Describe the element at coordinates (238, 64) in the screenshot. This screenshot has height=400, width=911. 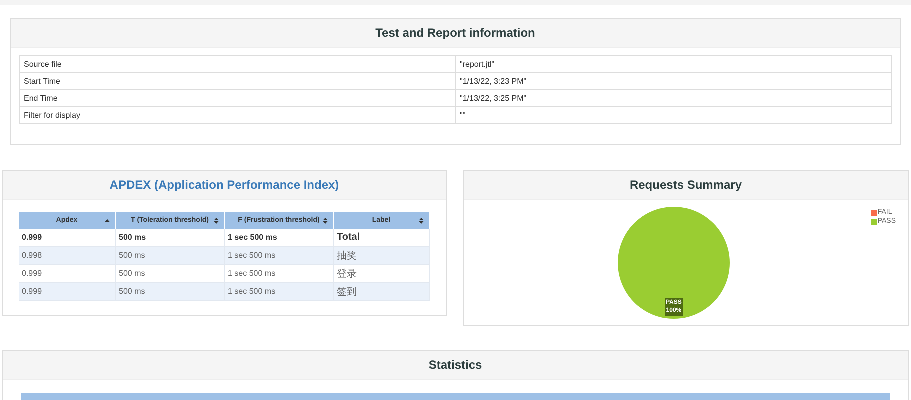
I see `table-cell: Source file` at that location.